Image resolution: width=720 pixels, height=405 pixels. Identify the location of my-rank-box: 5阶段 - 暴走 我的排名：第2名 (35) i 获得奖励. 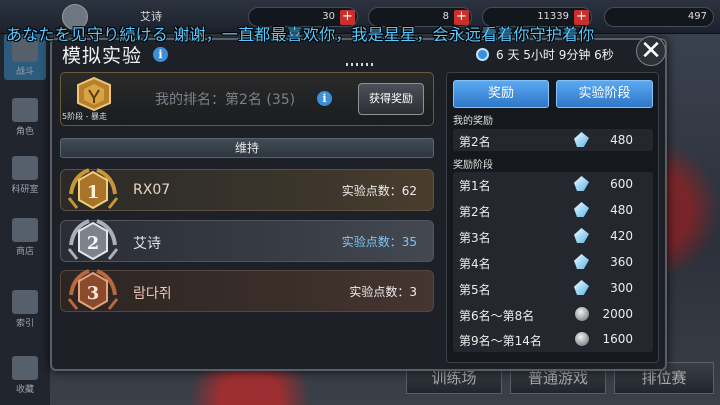
(247, 99).